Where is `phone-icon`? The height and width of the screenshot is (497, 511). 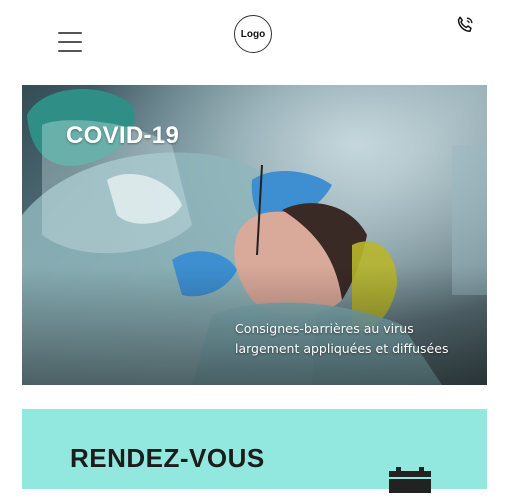
phone-icon is located at coordinates (465, 25).